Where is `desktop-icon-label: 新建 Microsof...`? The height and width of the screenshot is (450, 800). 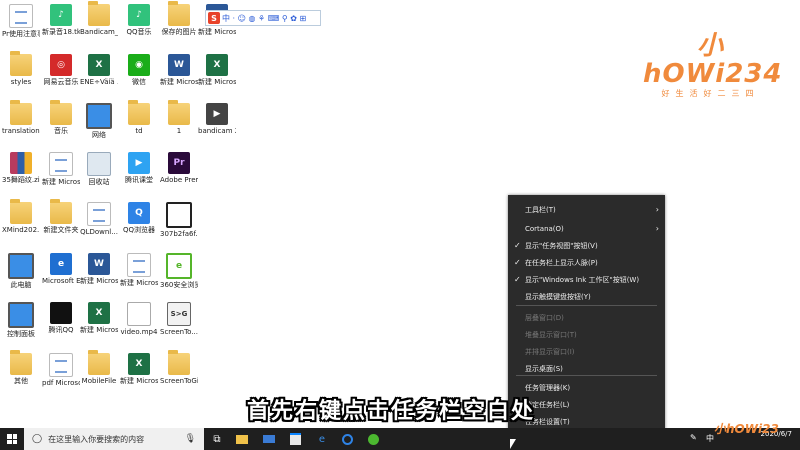
desktop-icon-label: 新建 Microsof... is located at coordinates (217, 32).